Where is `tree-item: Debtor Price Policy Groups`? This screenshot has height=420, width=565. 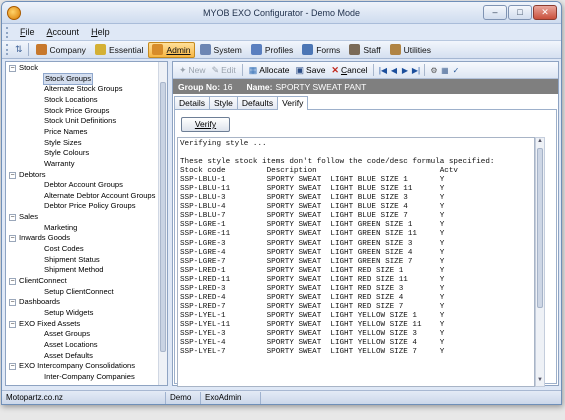
tree-item: Debtor Price Policy Groups is located at coordinates (82, 206).